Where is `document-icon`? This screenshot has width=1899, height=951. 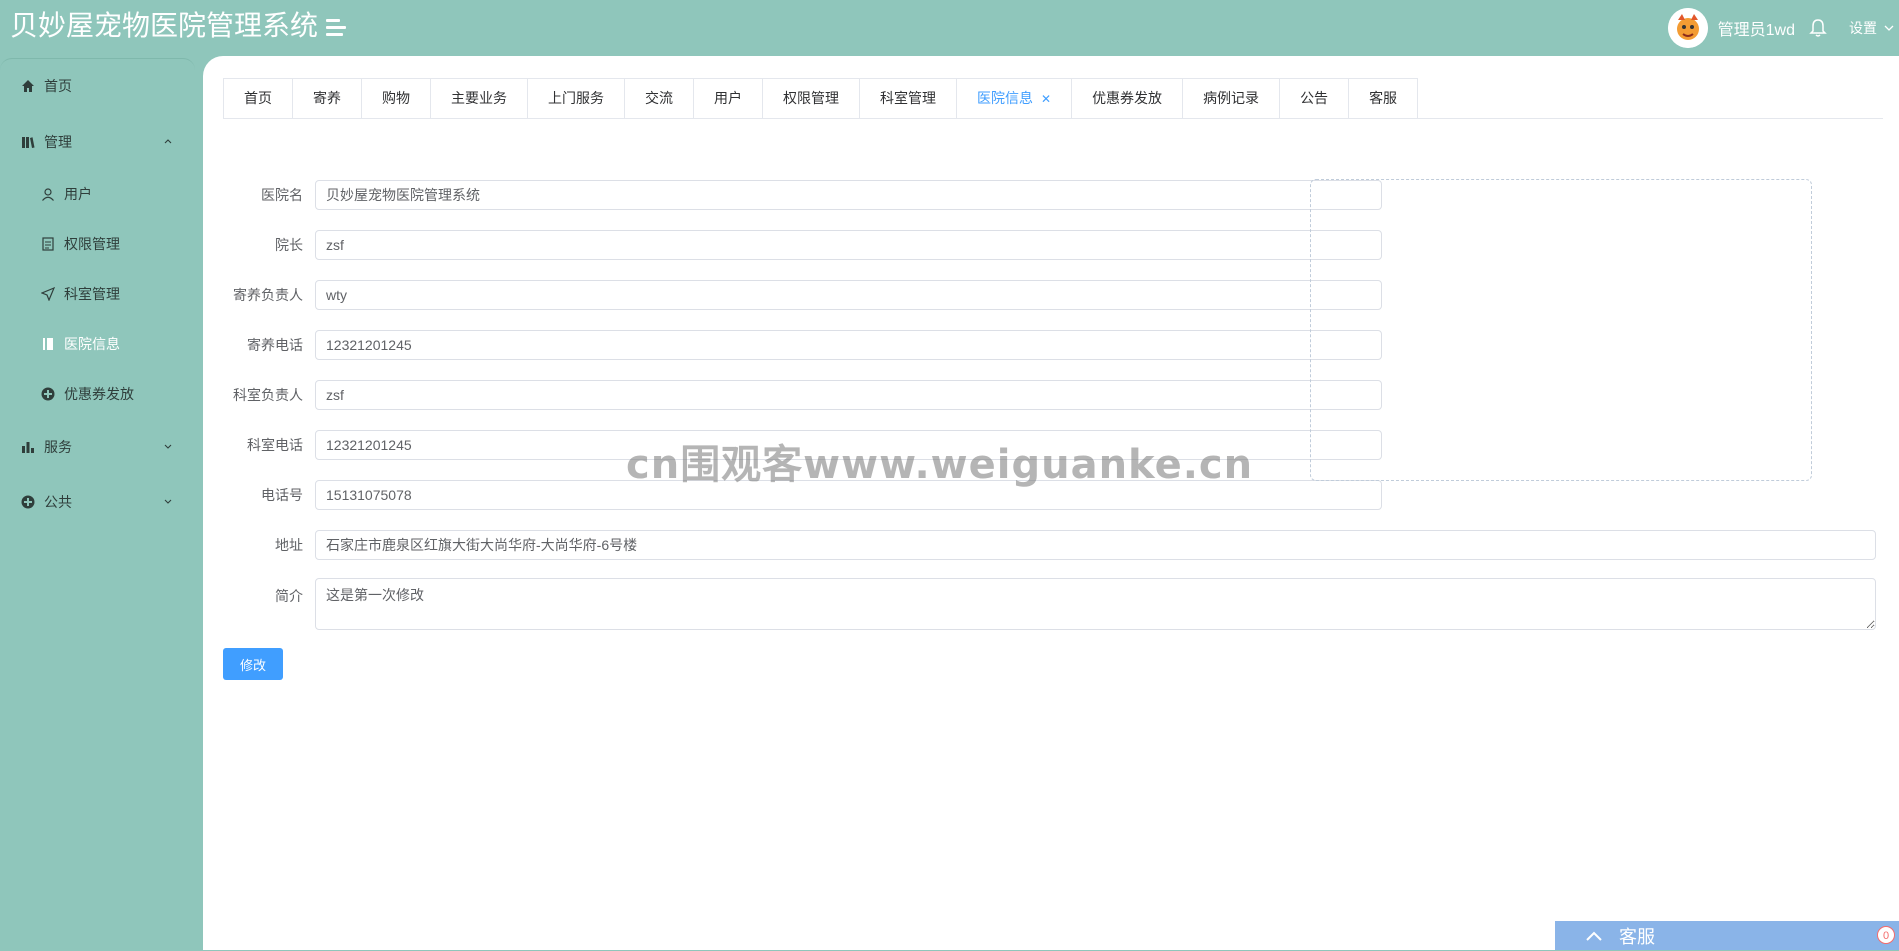
document-icon is located at coordinates (48, 244).